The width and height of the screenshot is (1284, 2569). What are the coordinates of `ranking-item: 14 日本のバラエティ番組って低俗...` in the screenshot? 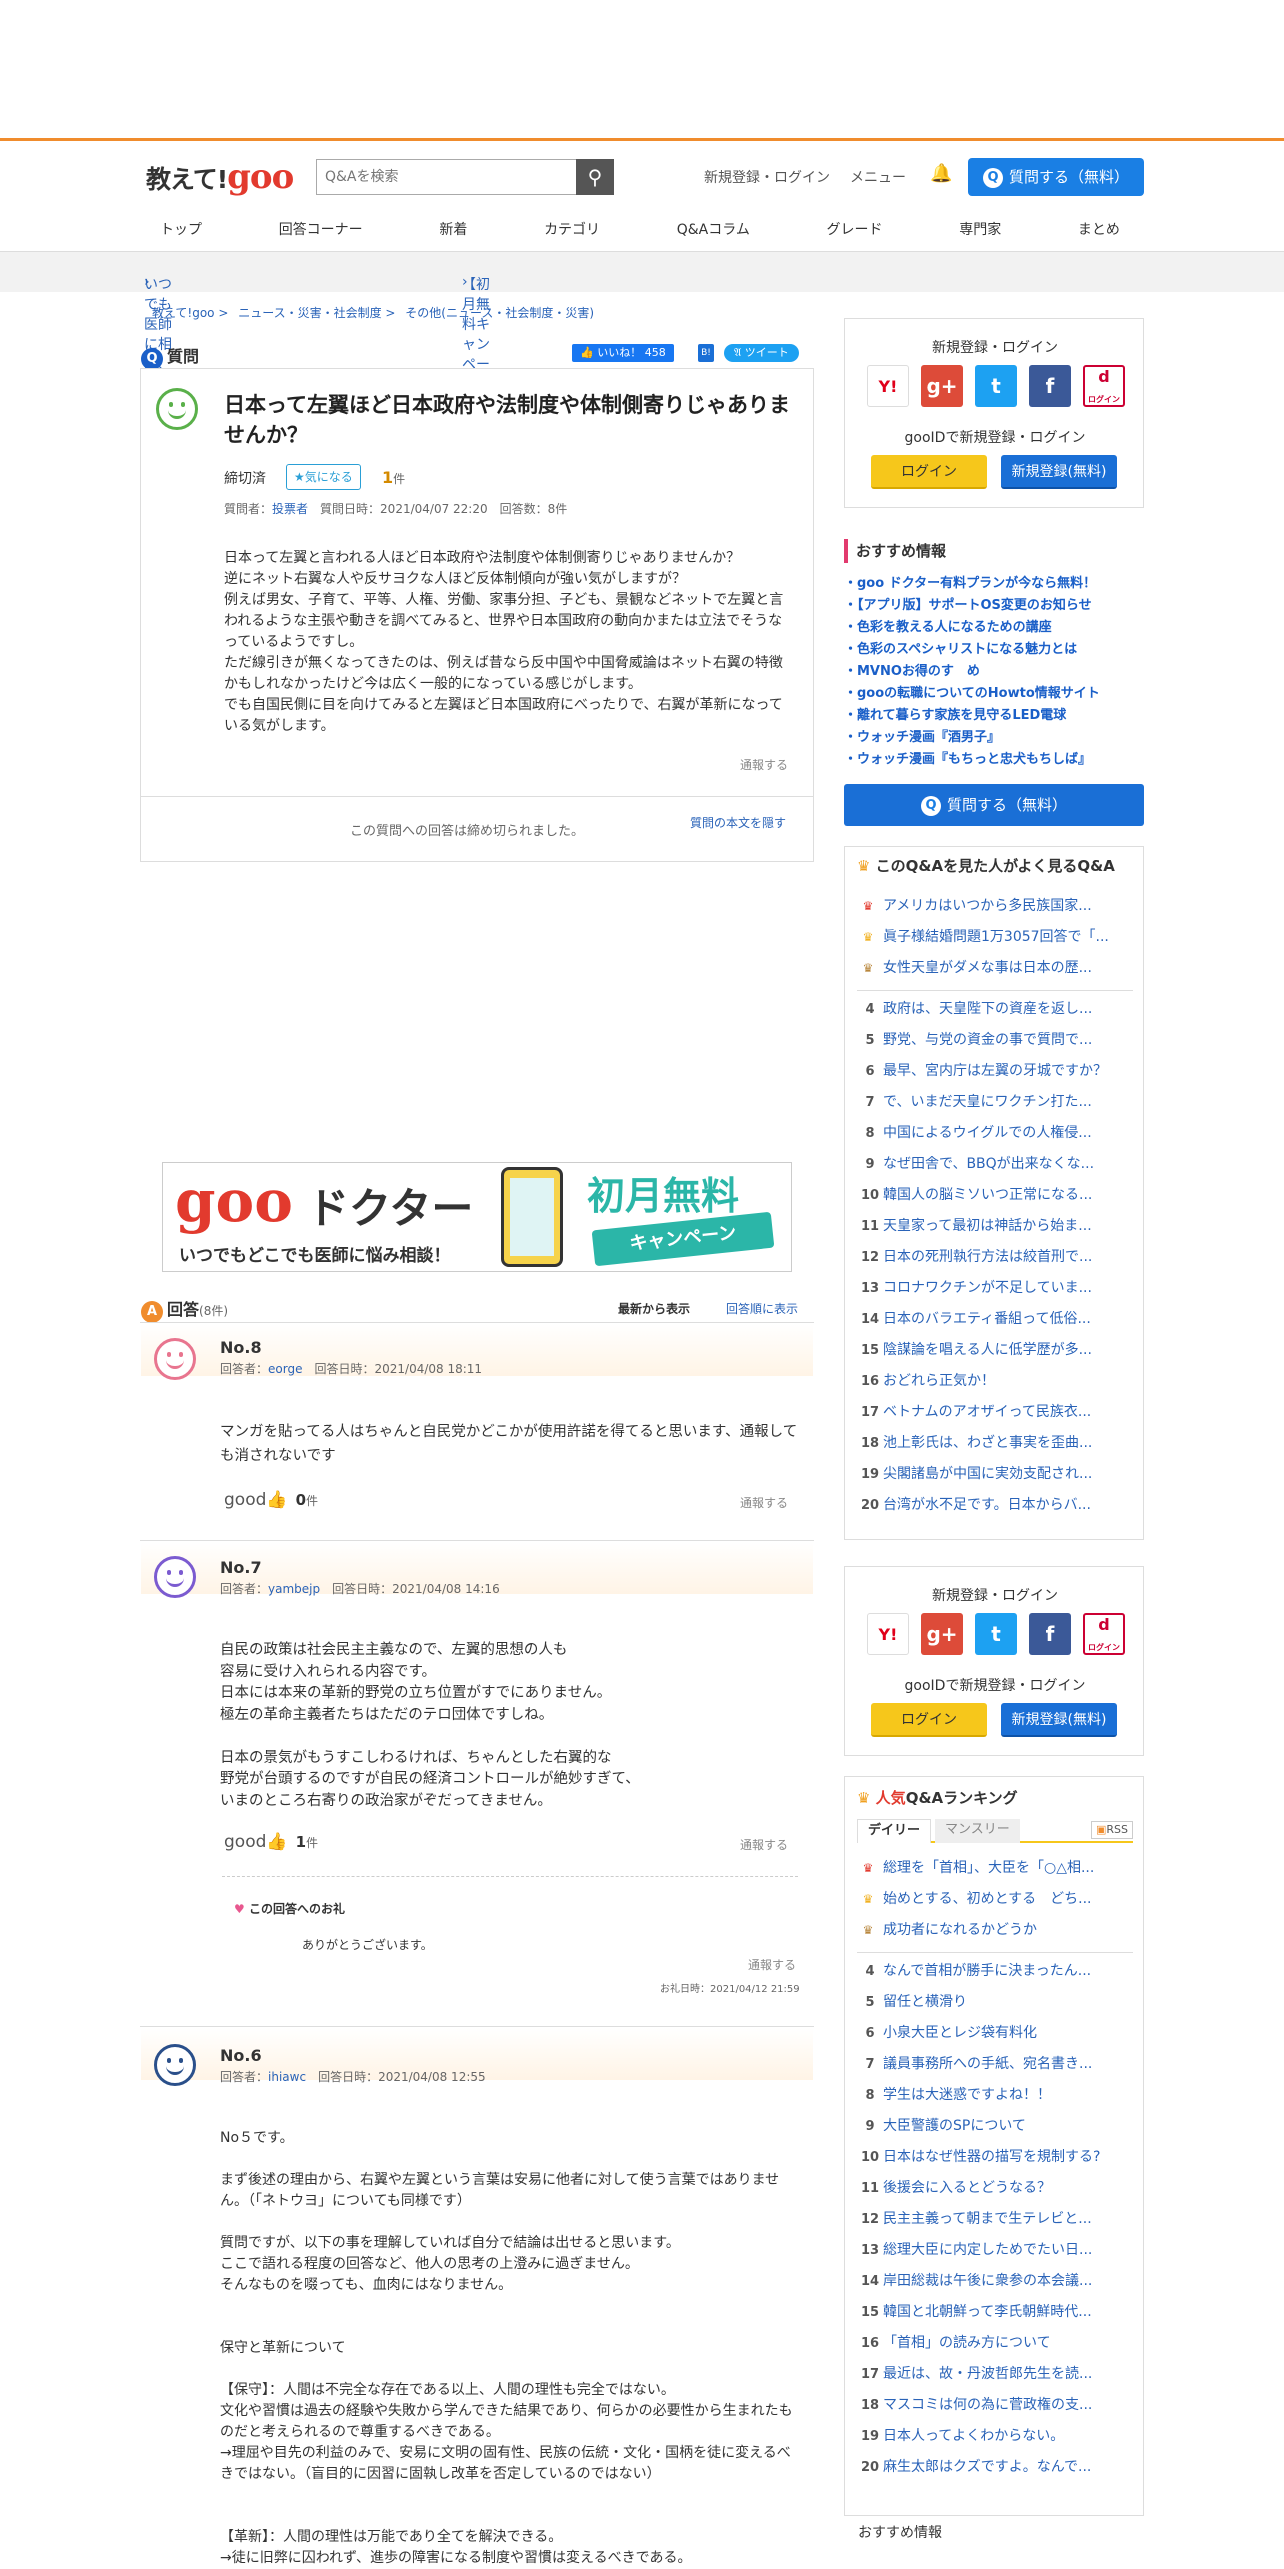 It's located at (995, 1323).